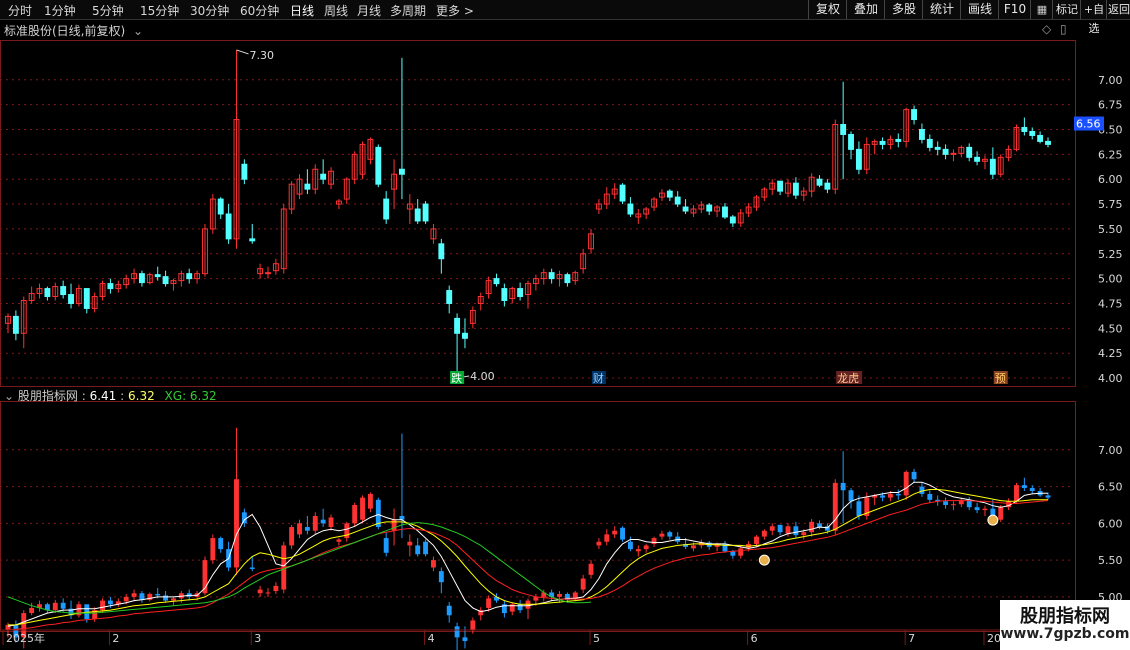 The height and width of the screenshot is (650, 1130). I want to click on current-price-text: 6.56, so click(1088, 124).